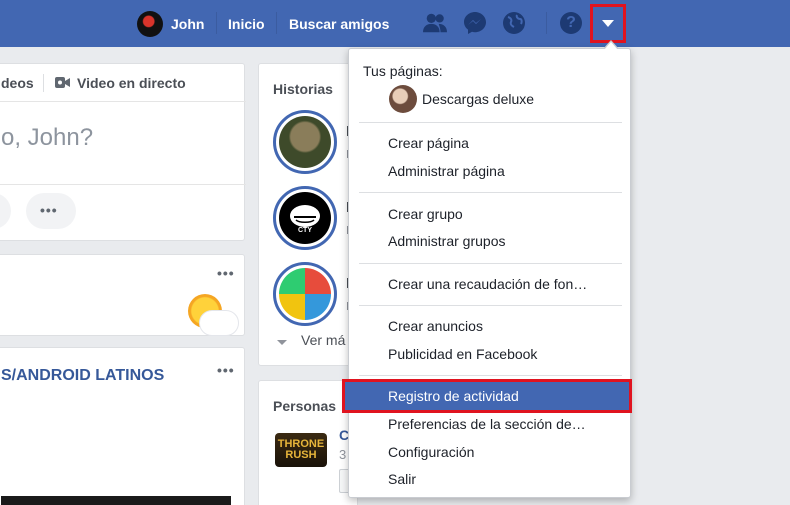 This screenshot has width=790, height=505. I want to click on menu-item-create-page: Crear página, so click(489, 143).